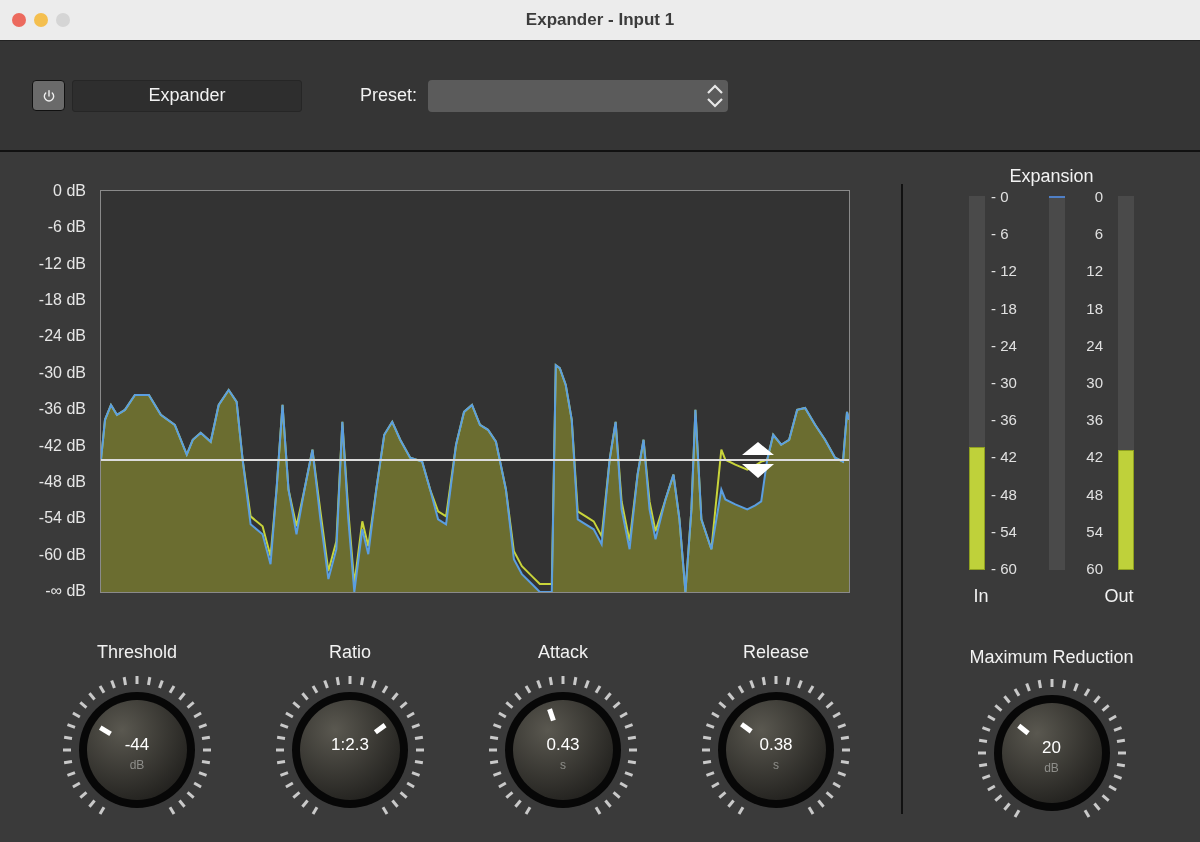  What do you see at coordinates (136, 652) in the screenshot?
I see `knob-label: Threshold` at bounding box center [136, 652].